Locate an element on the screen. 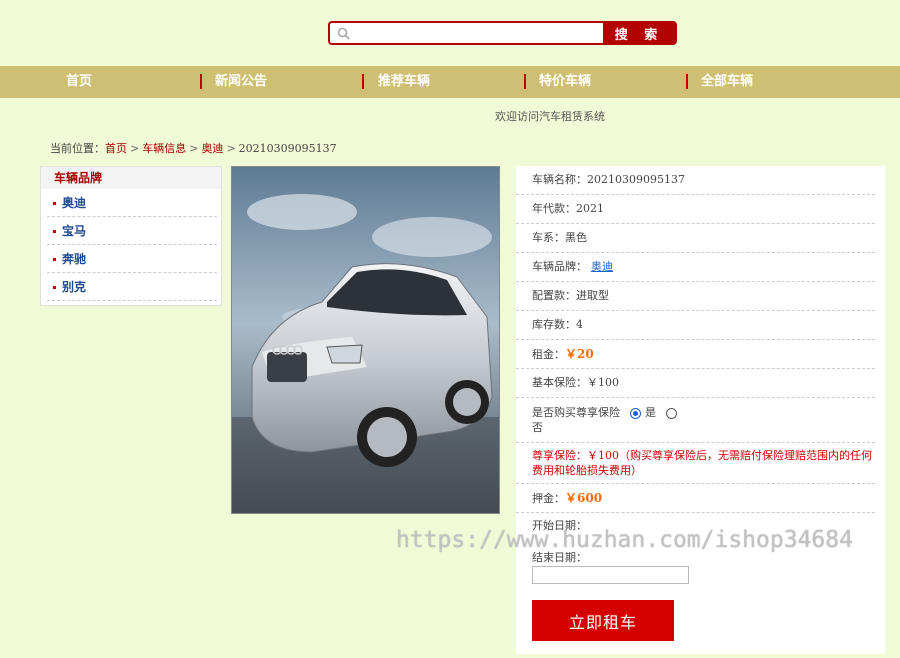 The image size is (900, 658). detail-label: 车辆名称： is located at coordinates (559, 179).